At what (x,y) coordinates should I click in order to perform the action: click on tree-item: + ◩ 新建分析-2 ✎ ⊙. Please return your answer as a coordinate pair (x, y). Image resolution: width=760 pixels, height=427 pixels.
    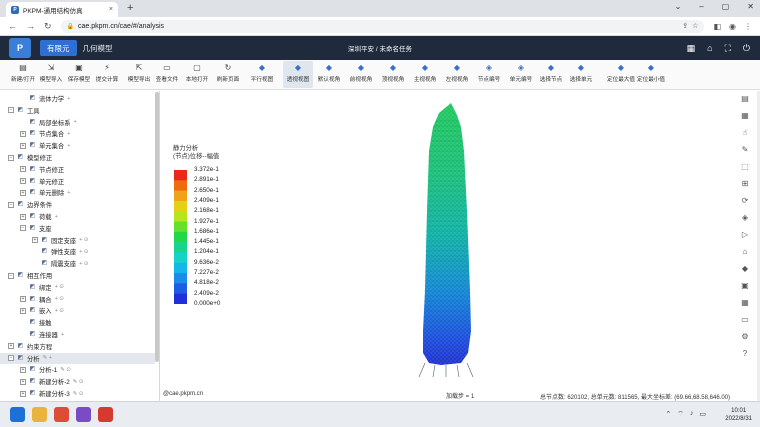
    Looking at the image, I should click on (52, 381).